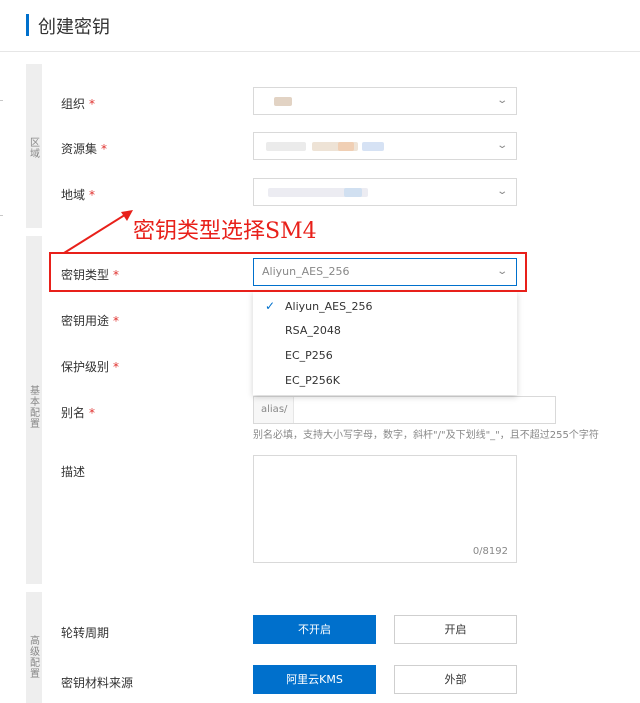  What do you see at coordinates (385, 192) in the screenshot?
I see `region-select: ⌄` at bounding box center [385, 192].